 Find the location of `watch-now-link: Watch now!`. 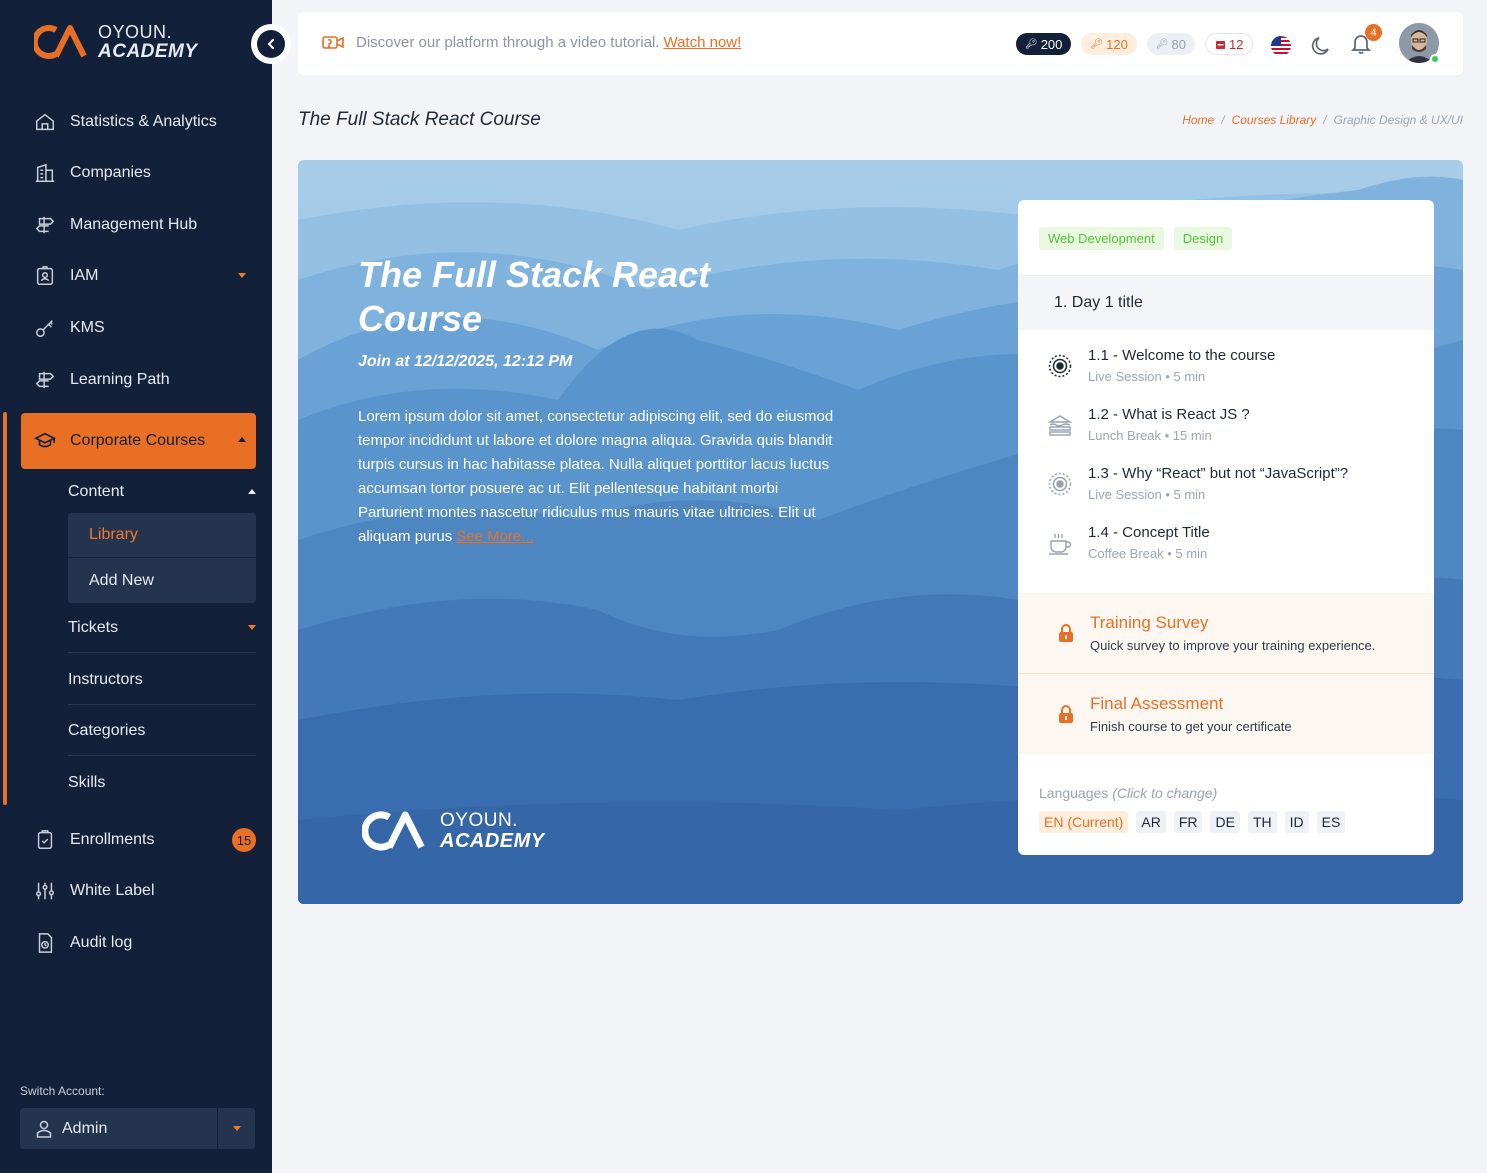

watch-now-link: Watch now! is located at coordinates (702, 42).